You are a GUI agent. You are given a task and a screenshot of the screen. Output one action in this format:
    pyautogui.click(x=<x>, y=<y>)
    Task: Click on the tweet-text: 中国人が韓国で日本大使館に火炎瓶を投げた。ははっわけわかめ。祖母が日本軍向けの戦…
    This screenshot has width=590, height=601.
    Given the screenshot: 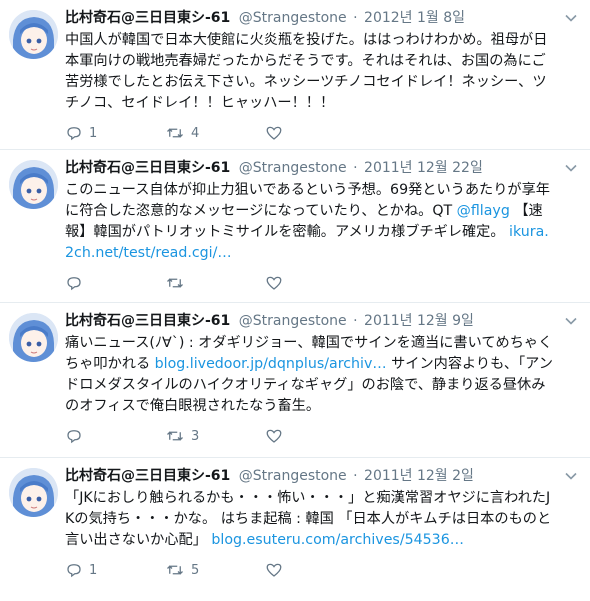 What is the action you would take?
    pyautogui.click(x=306, y=71)
    